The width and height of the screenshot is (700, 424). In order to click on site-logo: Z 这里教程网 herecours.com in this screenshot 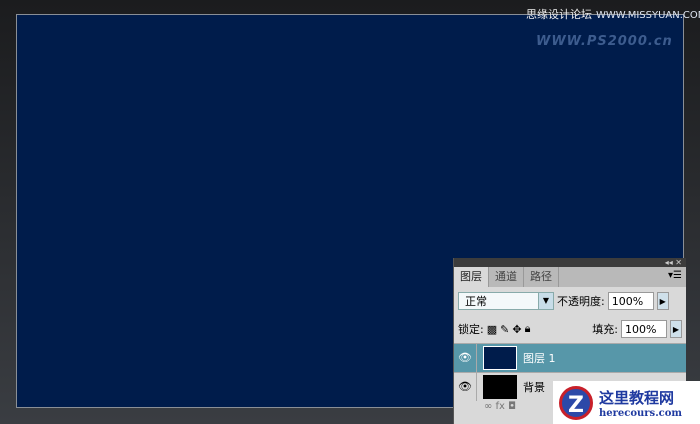, I will do `click(626, 402)`.